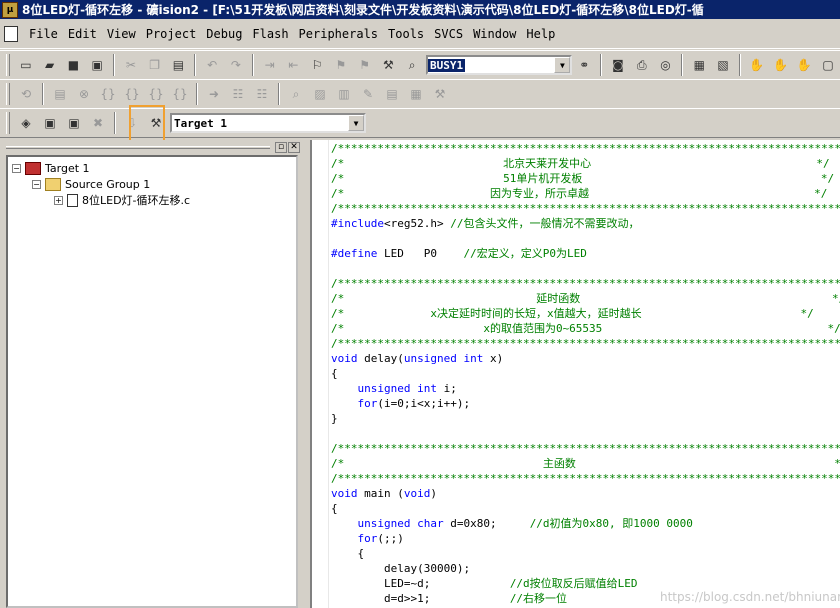 The image size is (840, 608). I want to click on load-icon: ⇩, so click(132, 123).